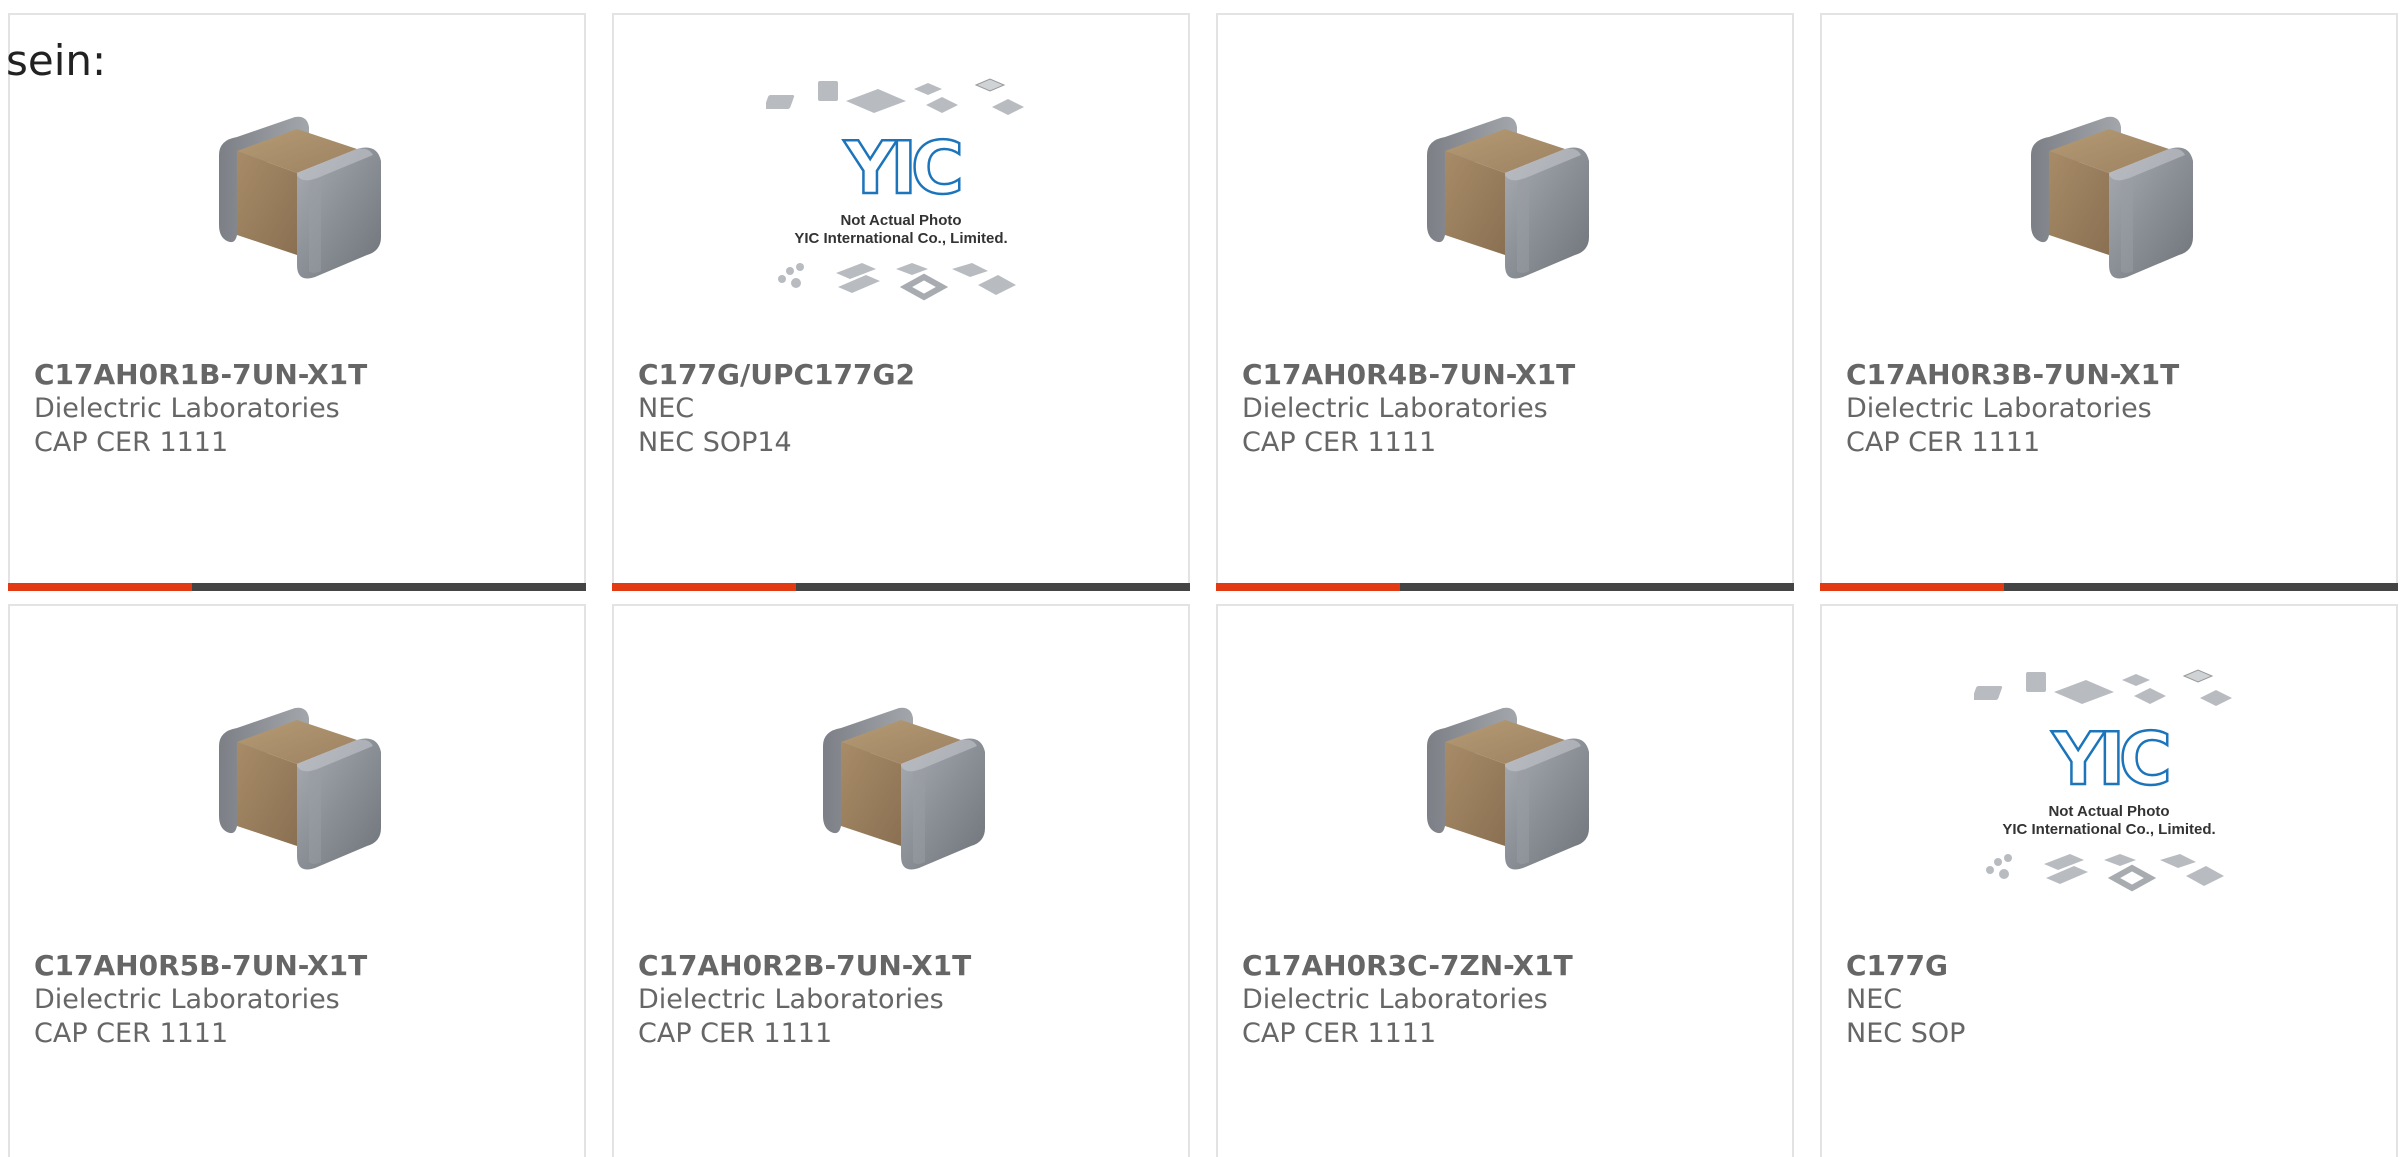  I want to click on product-info: C177G NEC NEC SOP, so click(2111, 1000).